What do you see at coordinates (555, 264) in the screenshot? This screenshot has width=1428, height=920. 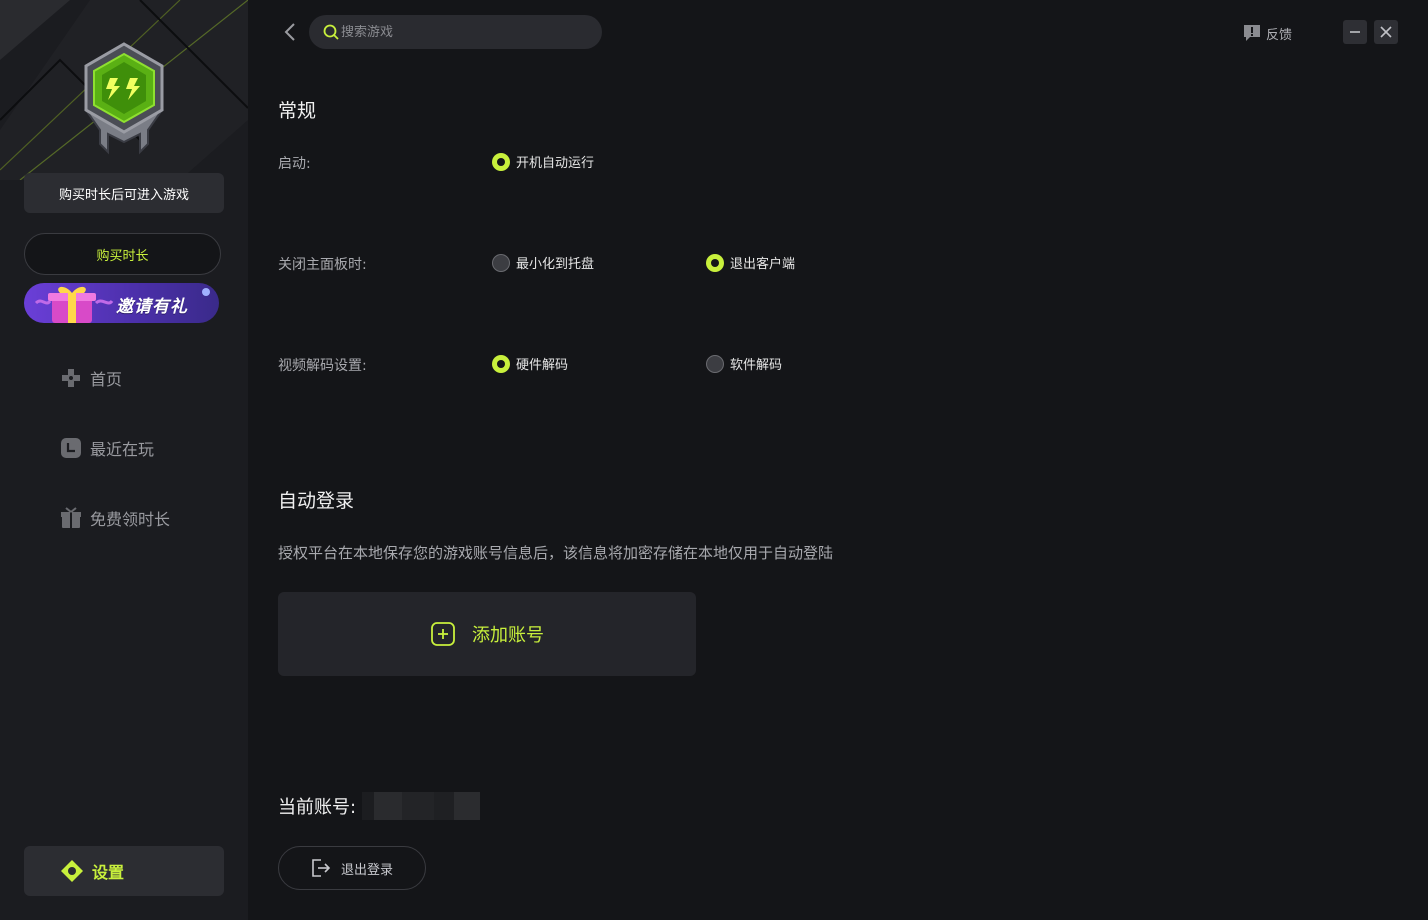 I see `radio-label: 最小化到托盘` at bounding box center [555, 264].